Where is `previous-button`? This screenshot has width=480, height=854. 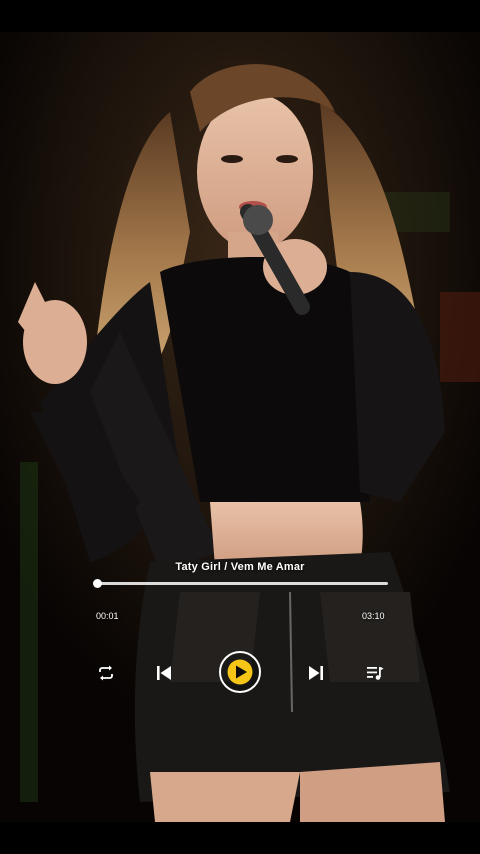
previous-button is located at coordinates (164, 673).